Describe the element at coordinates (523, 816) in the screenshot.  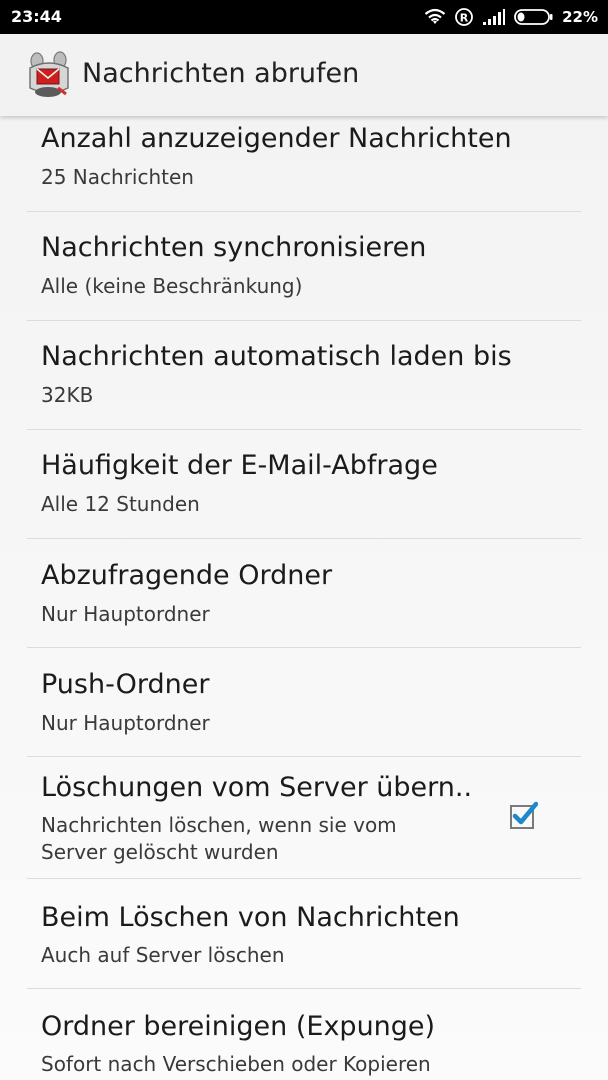
I see `server-deletions-checkbox` at that location.